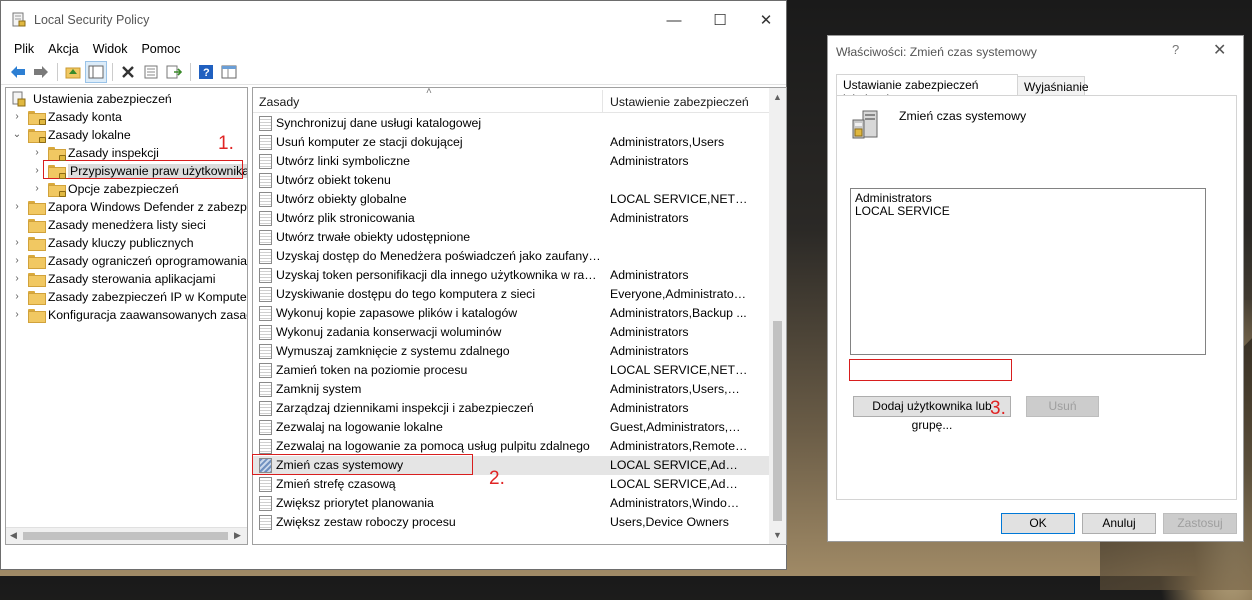 The image size is (1252, 600). I want to click on members-listbox: Administrators LOCAL SERVICE, so click(1028, 271).